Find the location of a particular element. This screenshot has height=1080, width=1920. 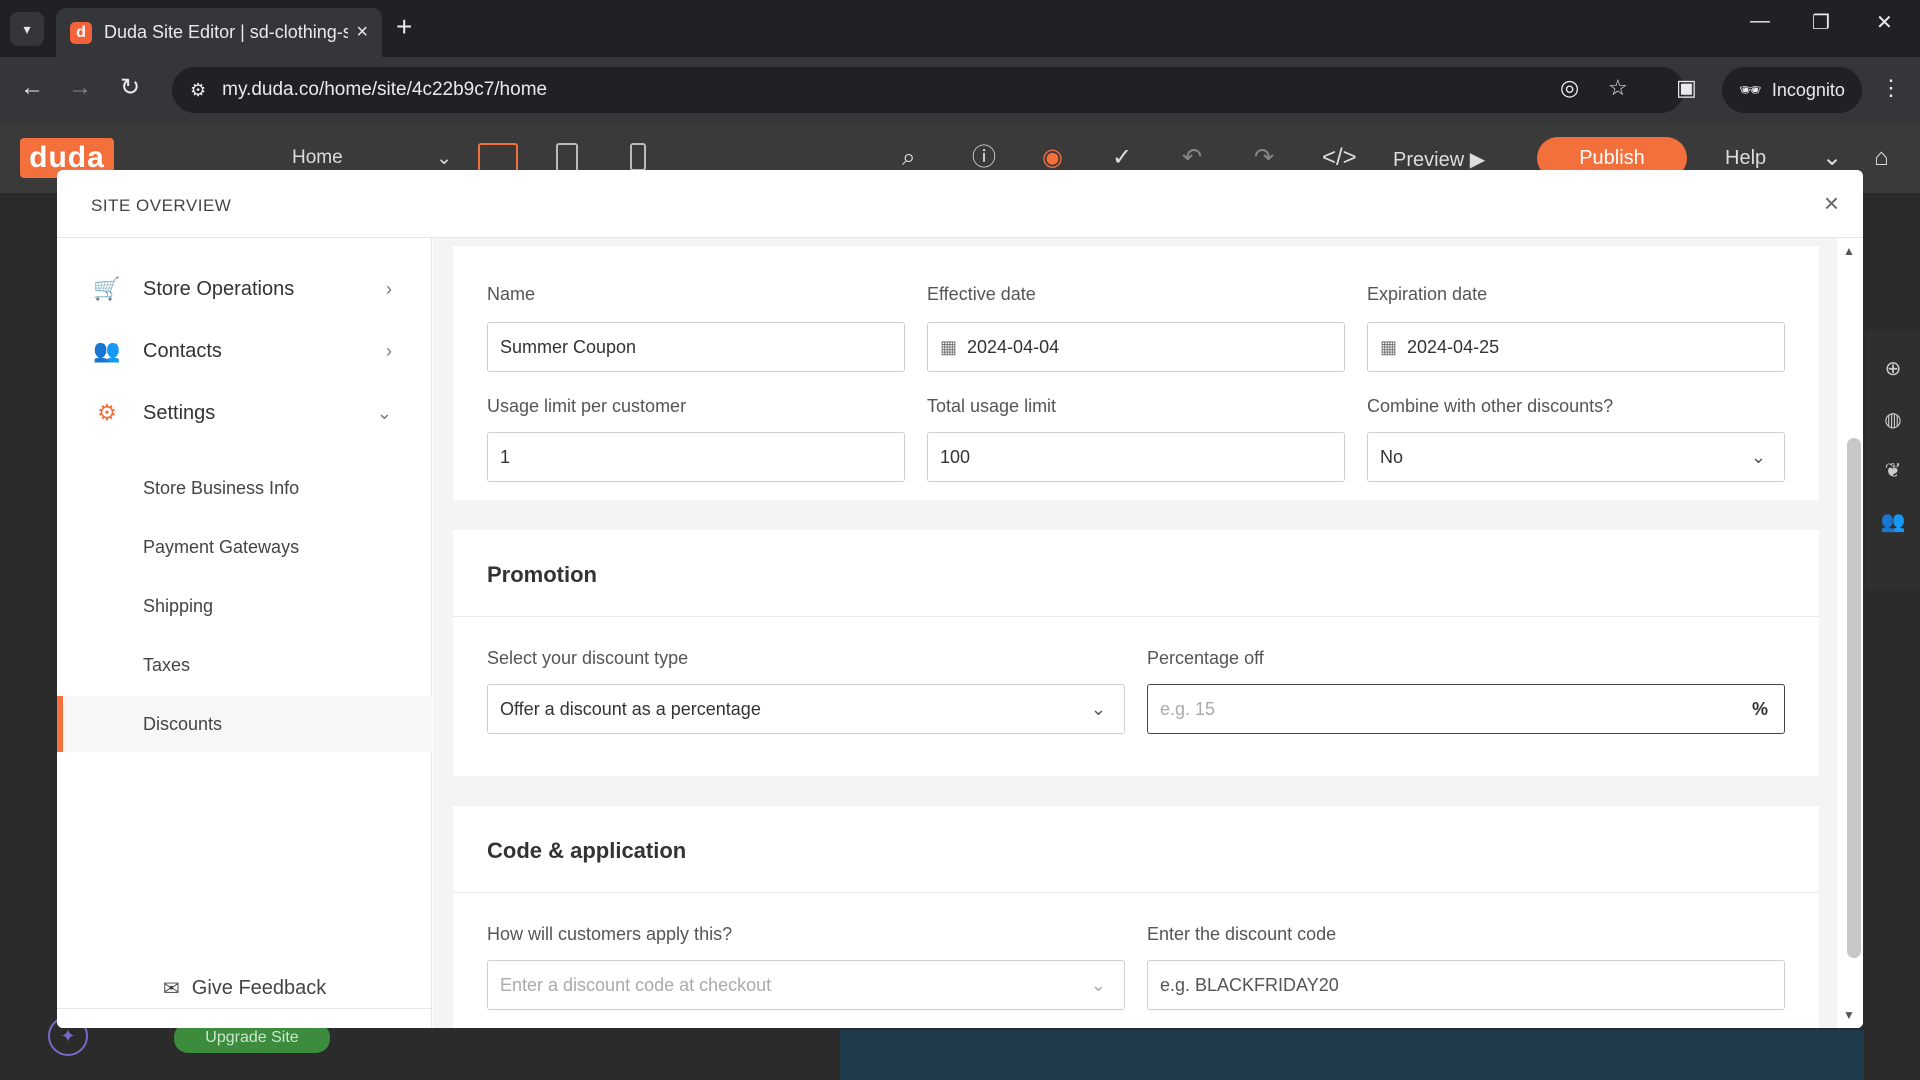

url-field: ⚙ my.duda.co/home/site/4c22b9c7/home is located at coordinates (928, 90).